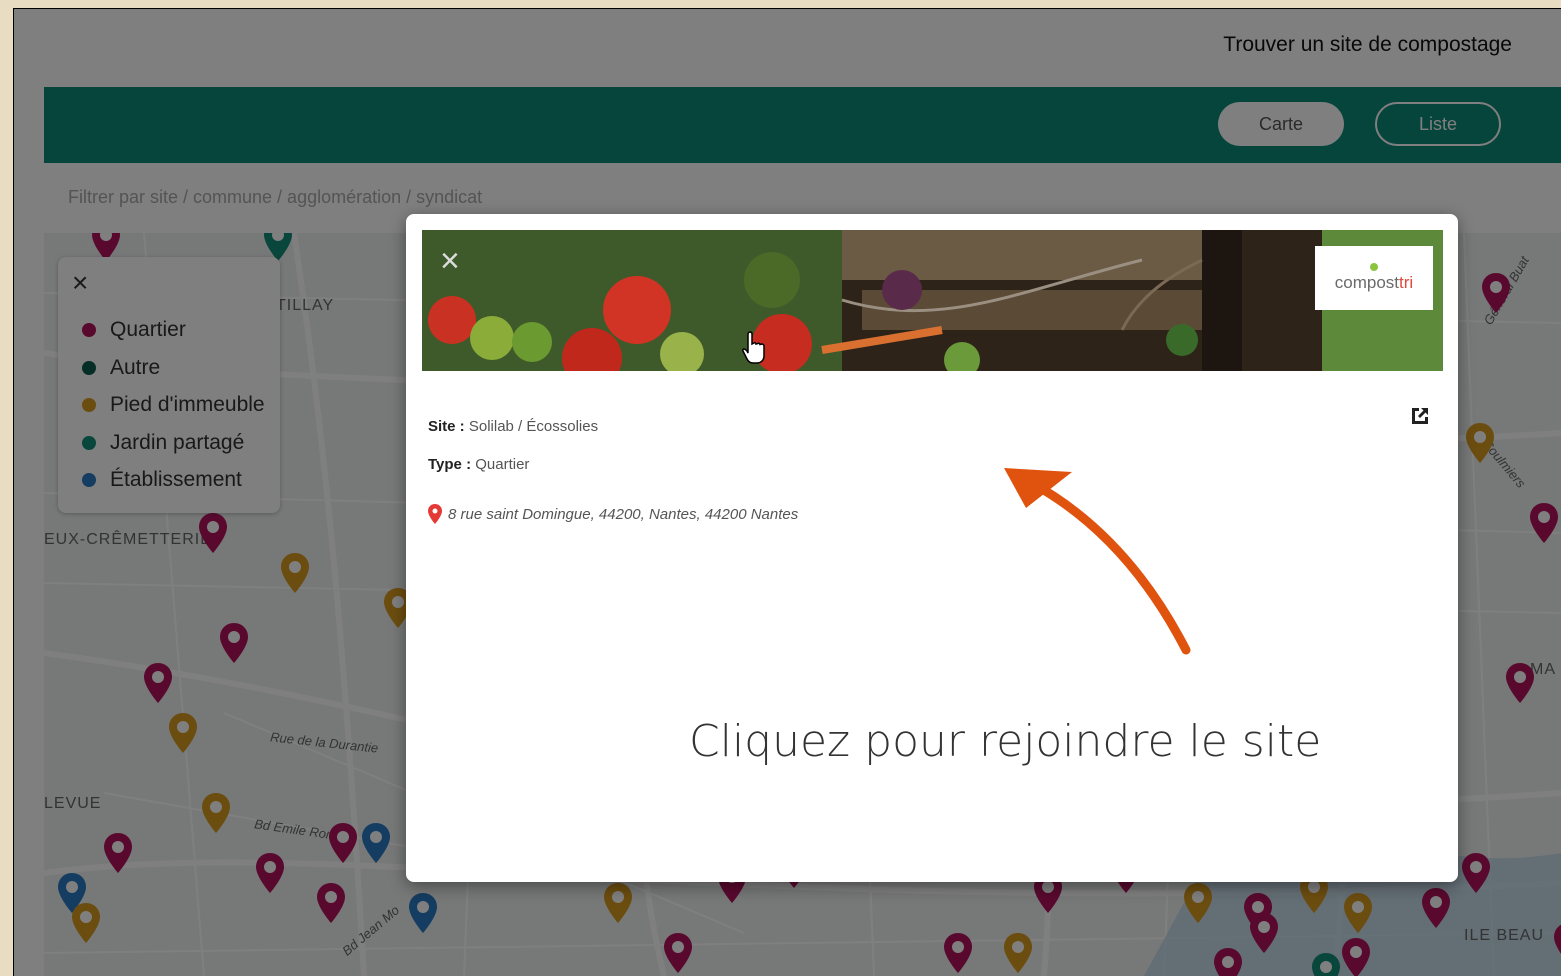 The width and height of the screenshot is (1561, 976). Describe the element at coordinates (1097, 561) in the screenshot. I see `annotation-arrow` at that location.